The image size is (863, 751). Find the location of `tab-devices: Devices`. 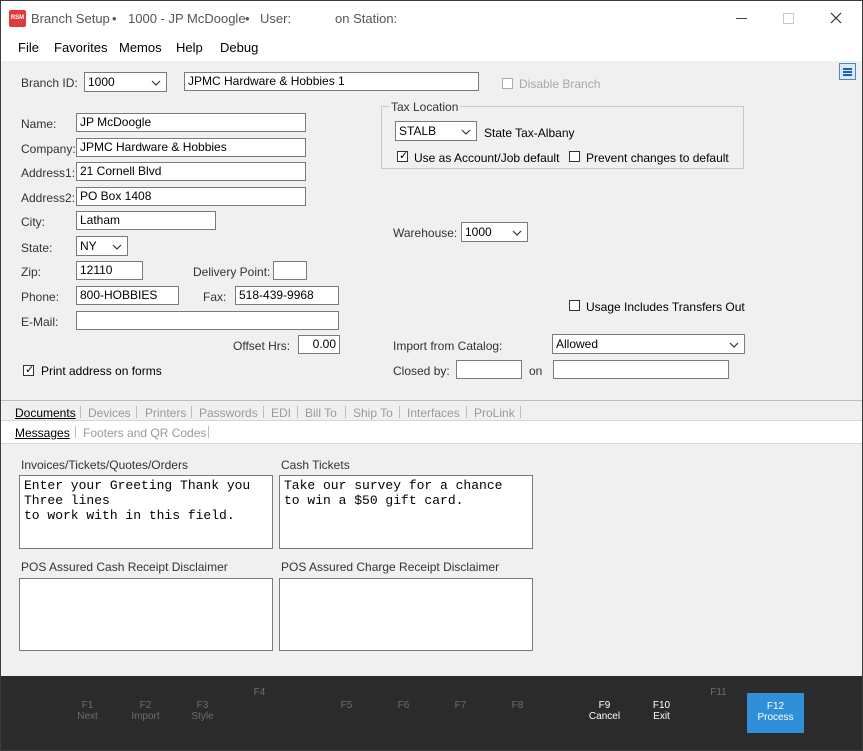

tab-devices: Devices is located at coordinates (109, 413).